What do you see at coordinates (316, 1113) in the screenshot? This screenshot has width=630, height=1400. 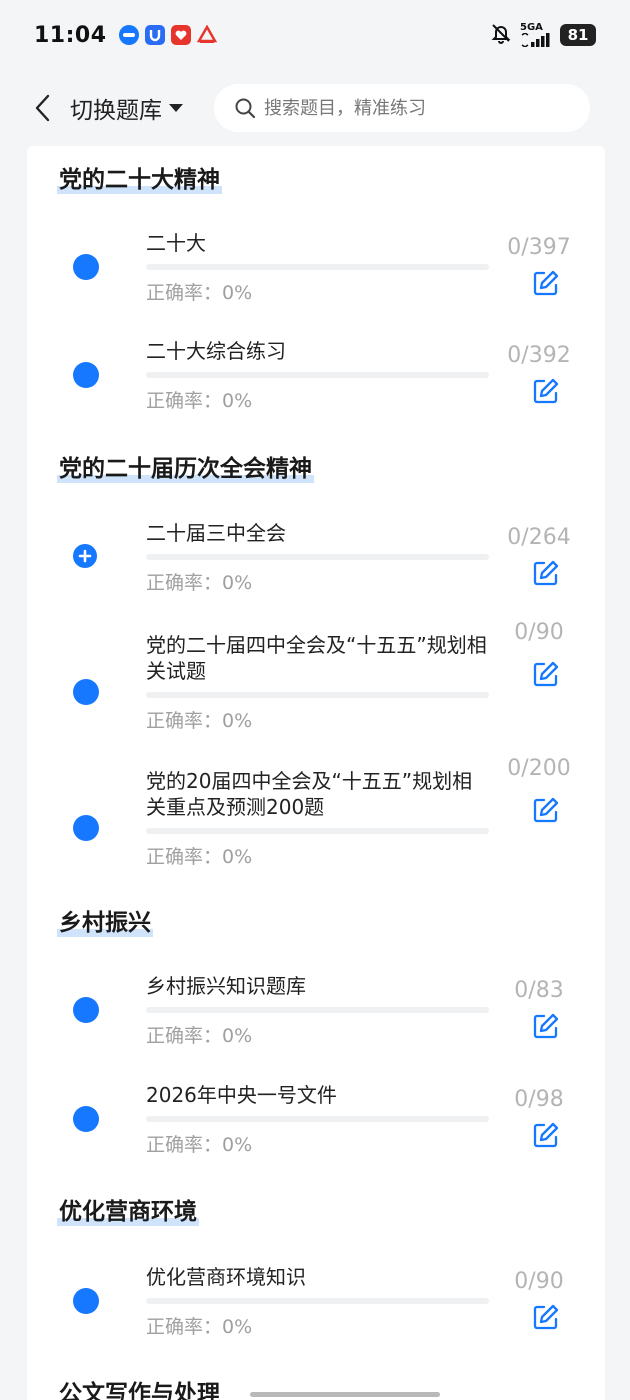 I see `list-item: 2026年中央一号文件 正确率：0% 0/98` at bounding box center [316, 1113].